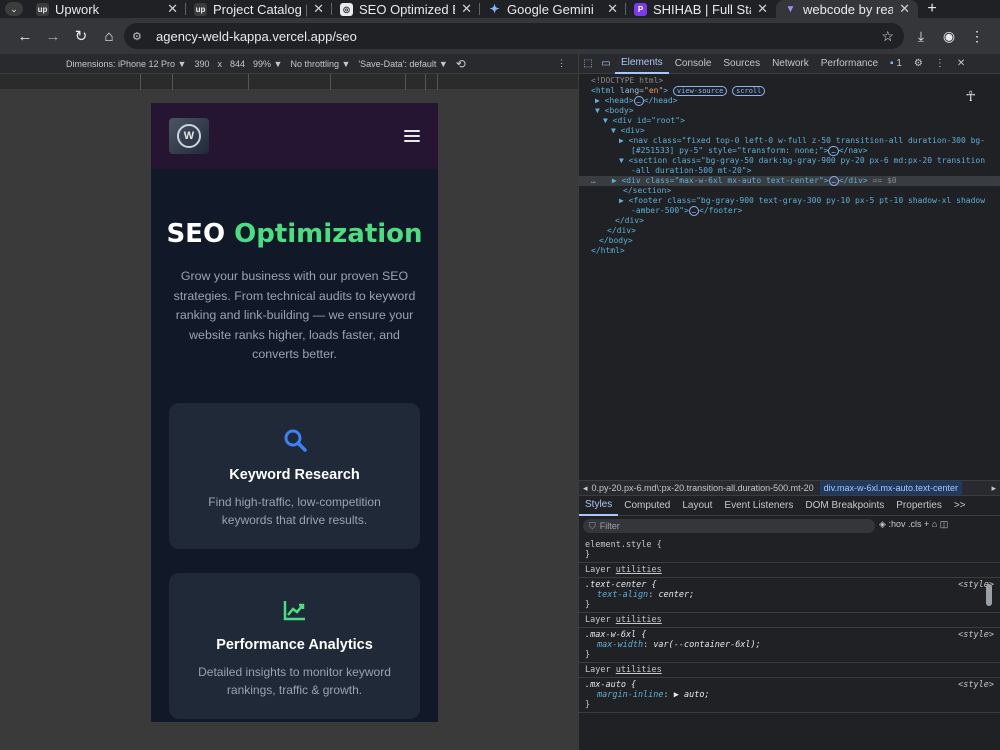  I want to click on css-value: var(--container-6xl);, so click(706, 645).